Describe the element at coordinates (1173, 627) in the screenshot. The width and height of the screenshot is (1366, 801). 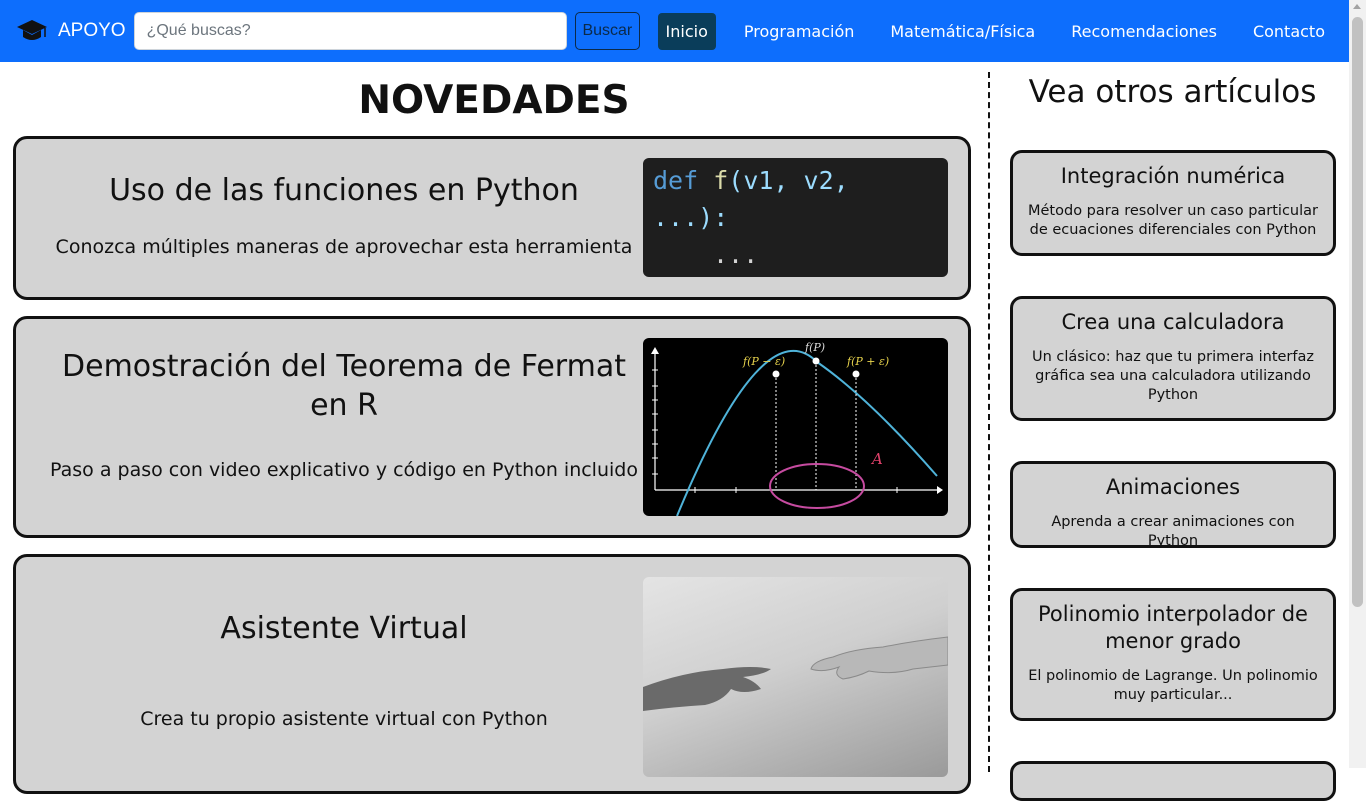
I see `sidebar-article-title: Polinomio interpolador de menor grado` at that location.